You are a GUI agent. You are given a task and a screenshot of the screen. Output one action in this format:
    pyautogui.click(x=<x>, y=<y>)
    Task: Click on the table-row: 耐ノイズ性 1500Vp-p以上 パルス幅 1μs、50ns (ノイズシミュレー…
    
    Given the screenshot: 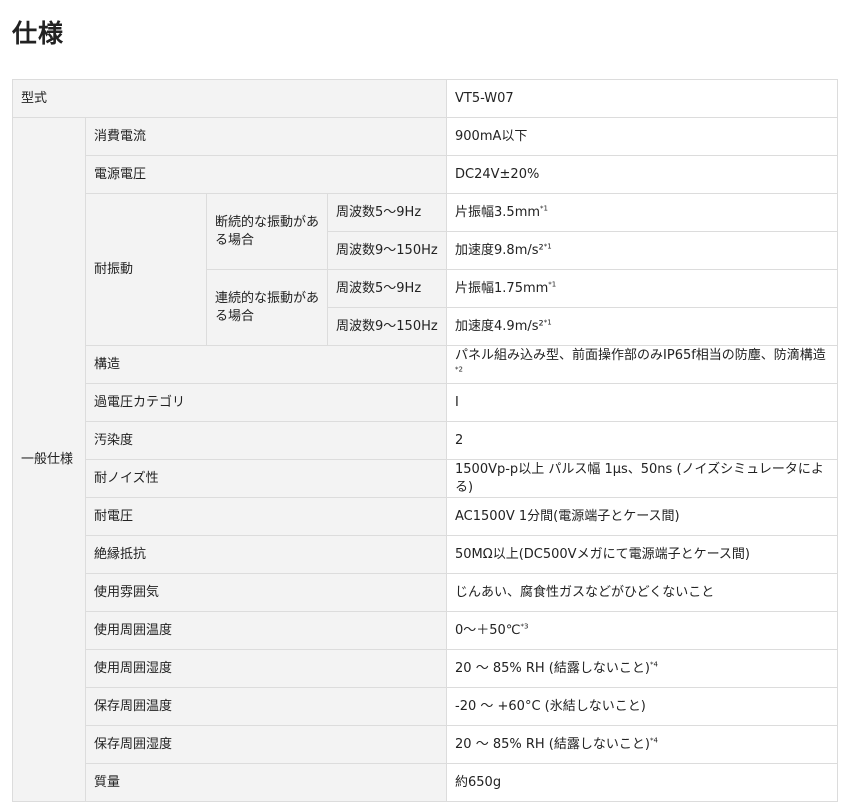 What is the action you would take?
    pyautogui.click(x=426, y=478)
    